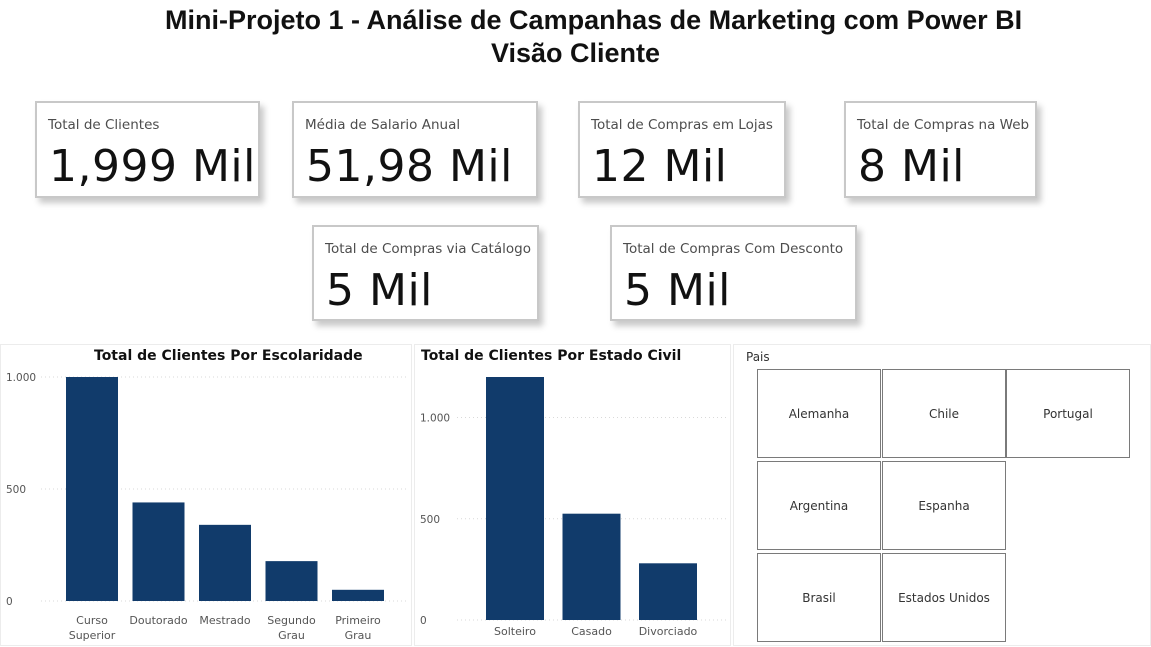 The image size is (1151, 647). Describe the element at coordinates (92, 635) in the screenshot. I see `x-tick-label: Superior` at that location.